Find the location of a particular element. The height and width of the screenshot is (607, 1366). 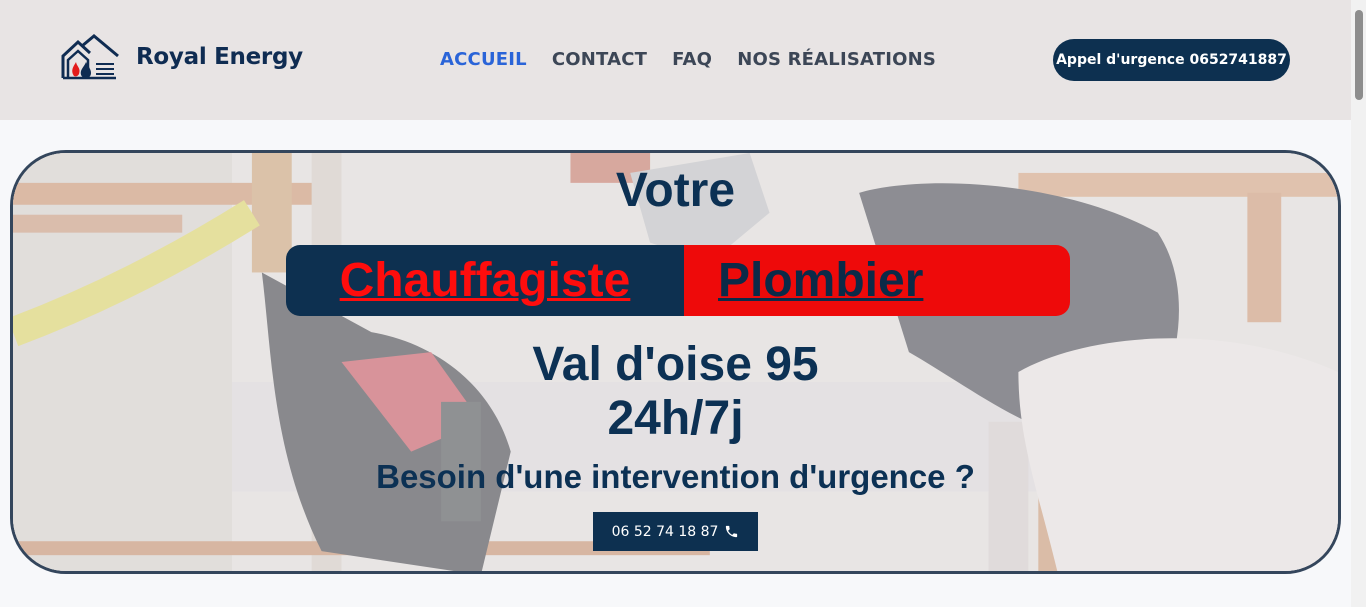

page-scrollbar is located at coordinates (1358, 303).